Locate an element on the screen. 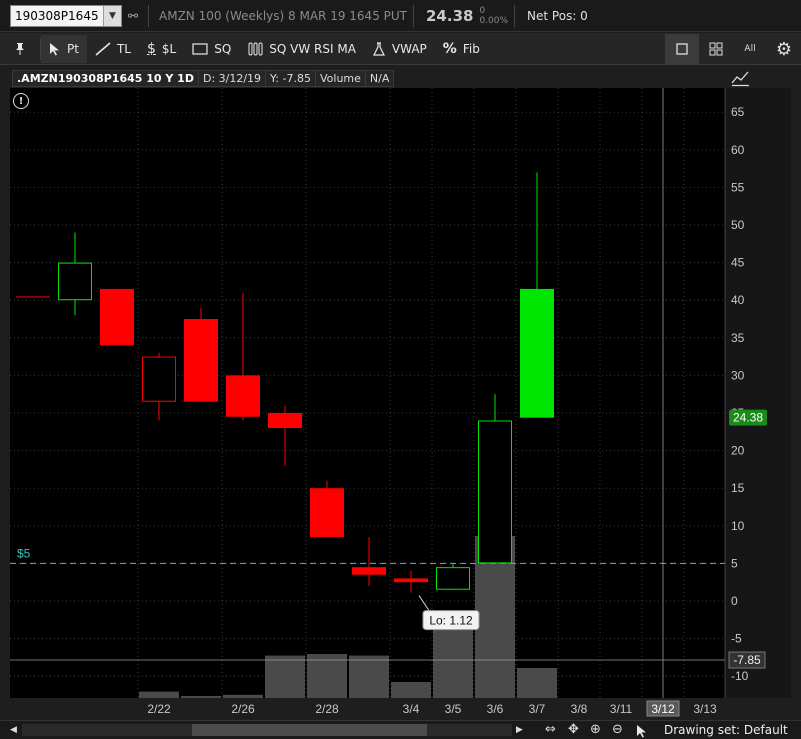 This screenshot has width=801, height=739. y-tick-label: -5 is located at coordinates (736, 639).